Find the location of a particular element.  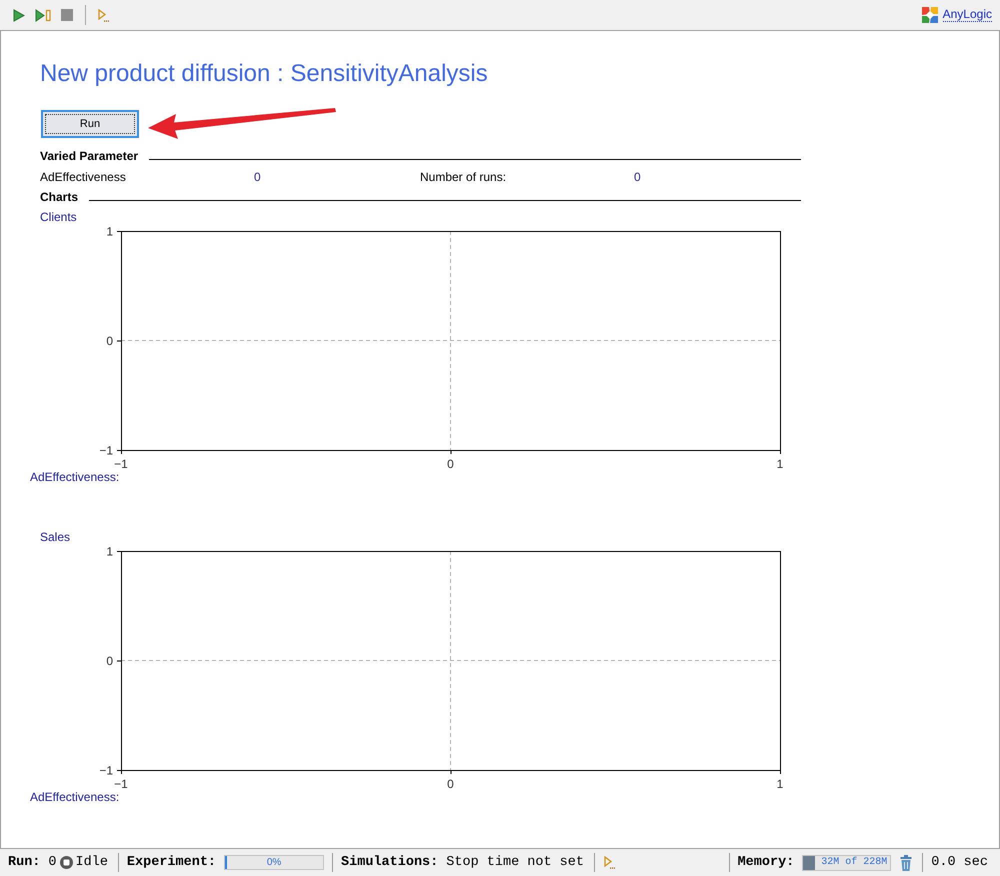

field-label: AdEffectiveness is located at coordinates (83, 177).